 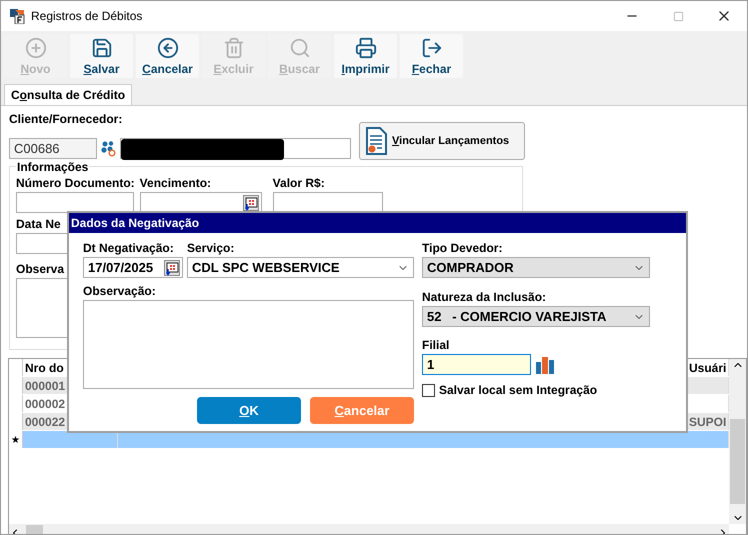 I want to click on client-code-field: C00686, so click(x=53, y=148).